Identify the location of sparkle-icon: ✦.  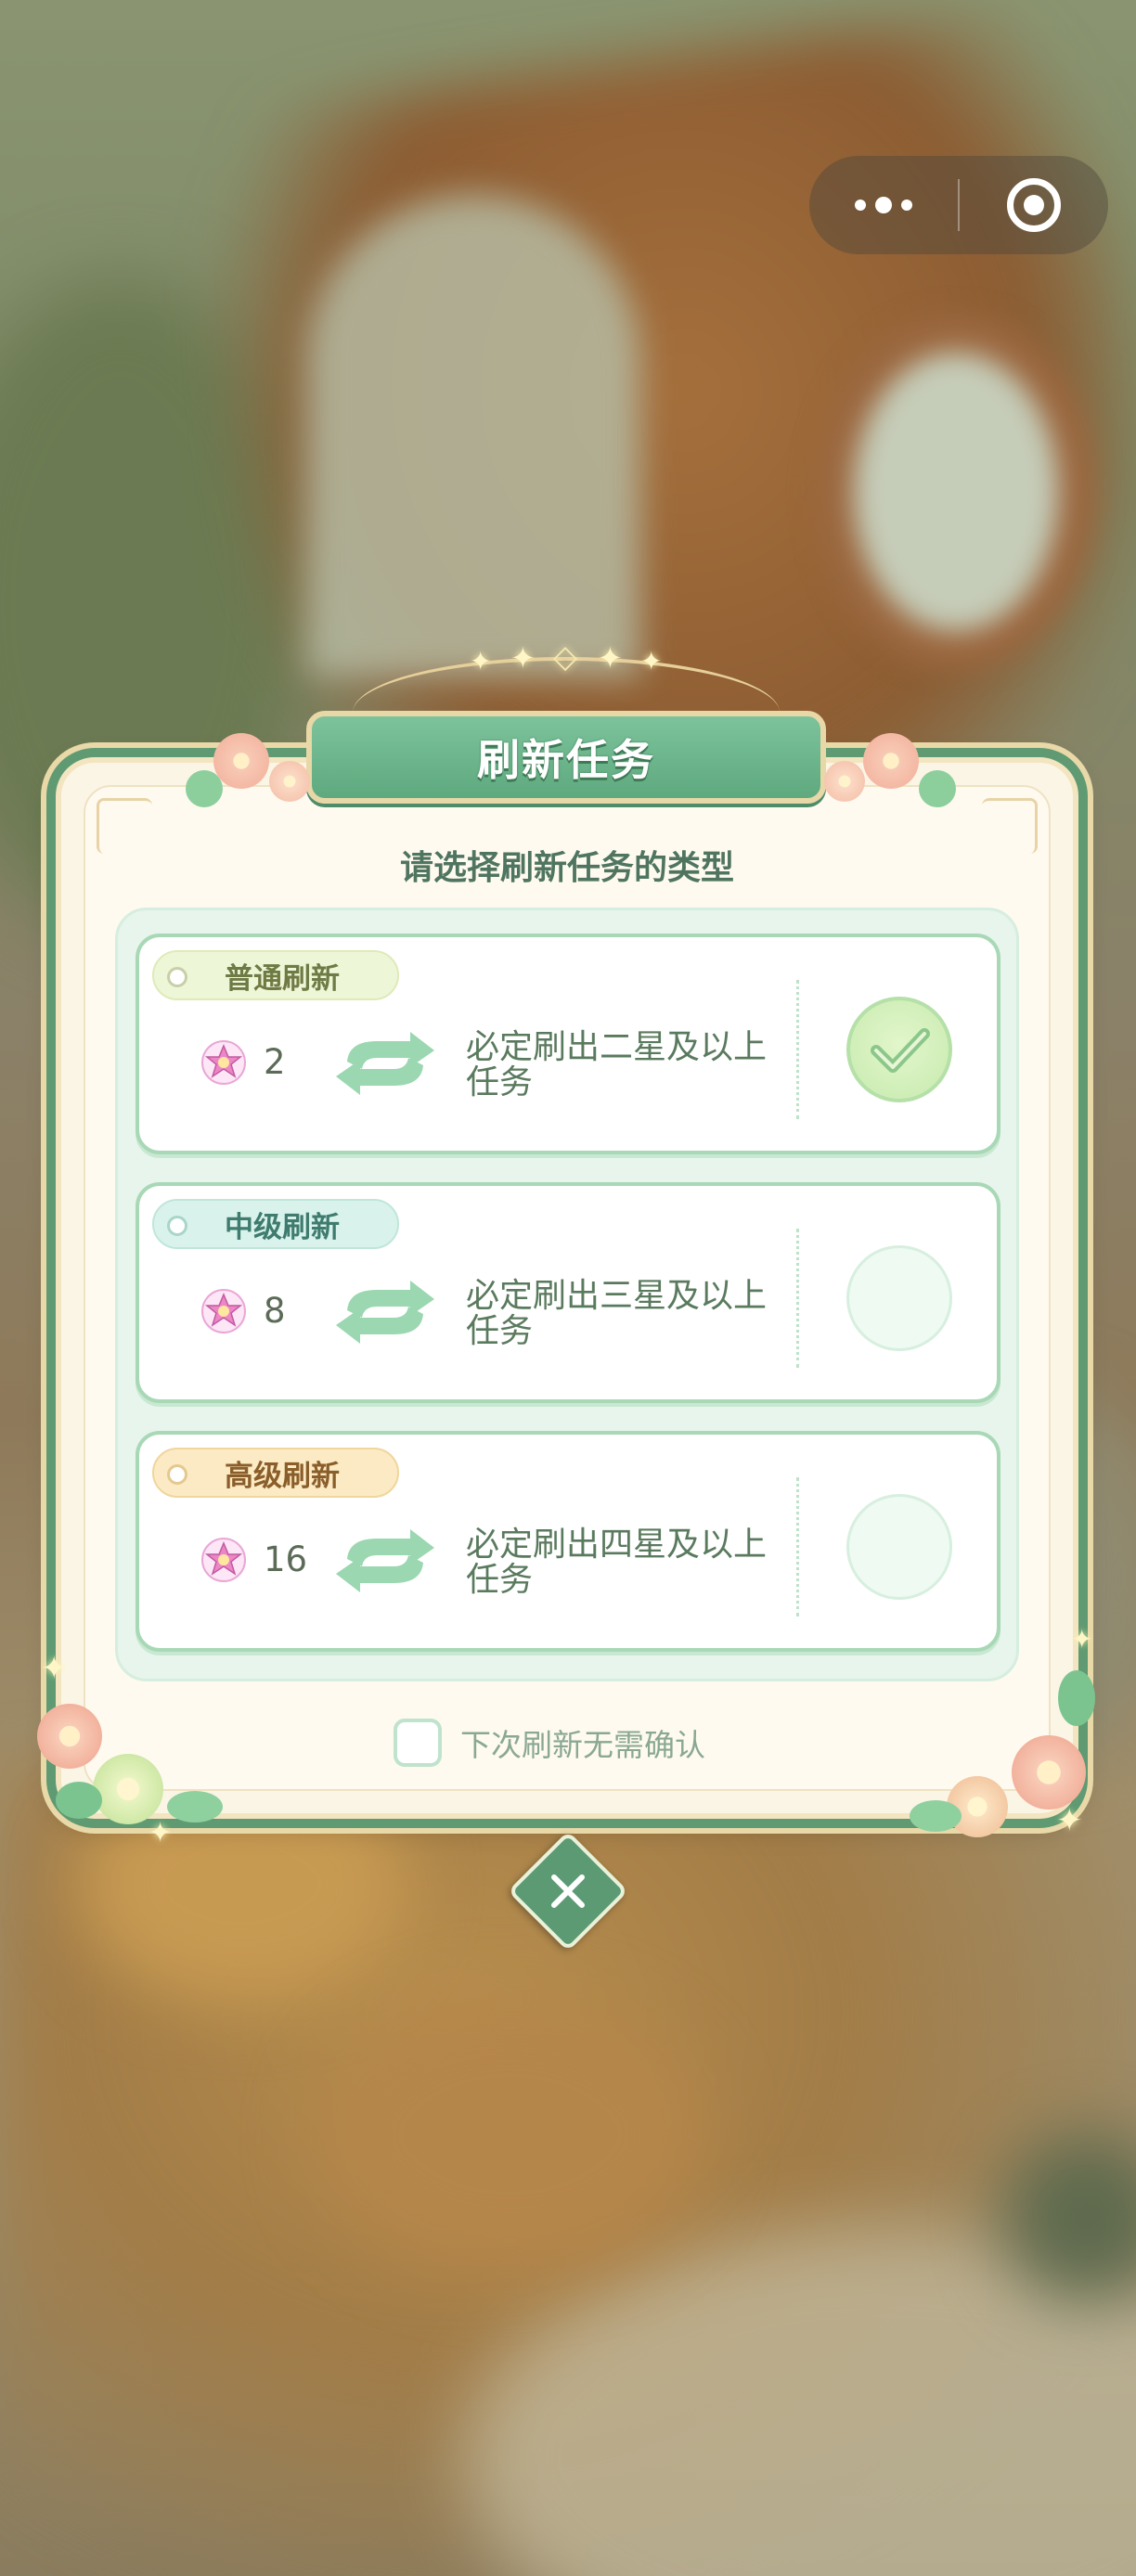
(481, 661).